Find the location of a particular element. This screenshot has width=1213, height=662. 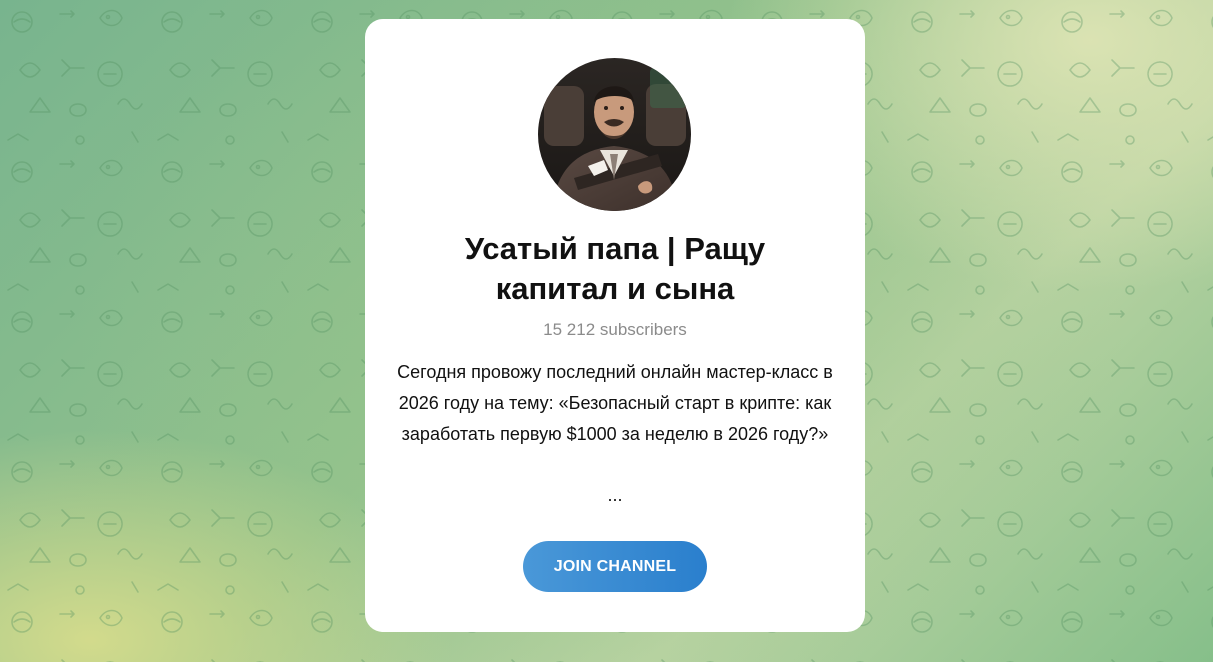

channel-title: Усатый папа | Ращу капитал и сына is located at coordinates (615, 268).